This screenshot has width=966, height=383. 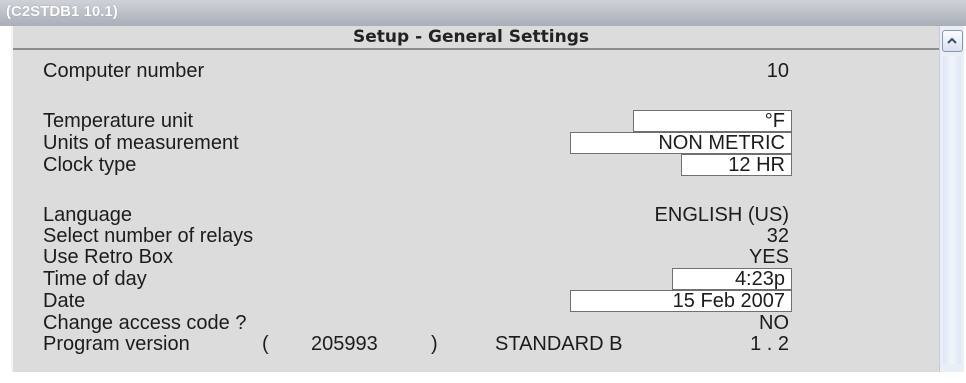 What do you see at coordinates (265, 344) in the screenshot?
I see `program-version-open-paren: (` at bounding box center [265, 344].